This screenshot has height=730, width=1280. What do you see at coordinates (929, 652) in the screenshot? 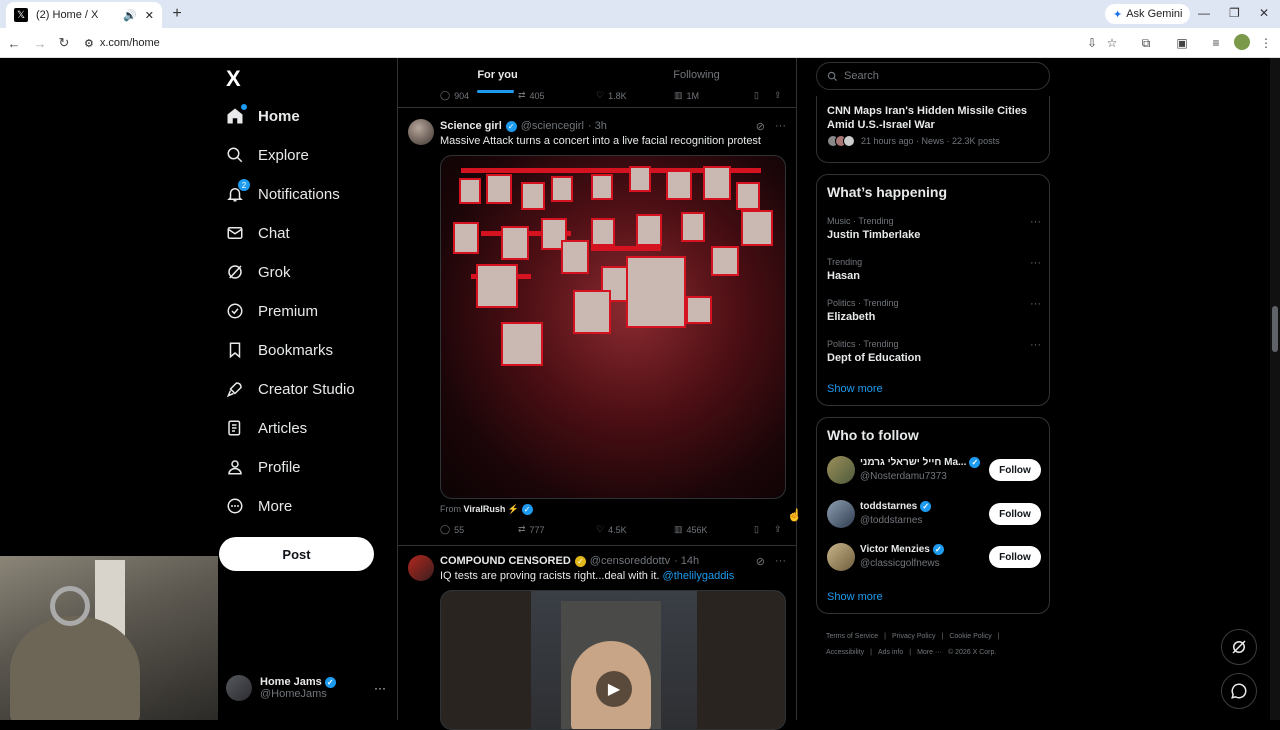
I see `footer-link: More ···` at bounding box center [929, 652].